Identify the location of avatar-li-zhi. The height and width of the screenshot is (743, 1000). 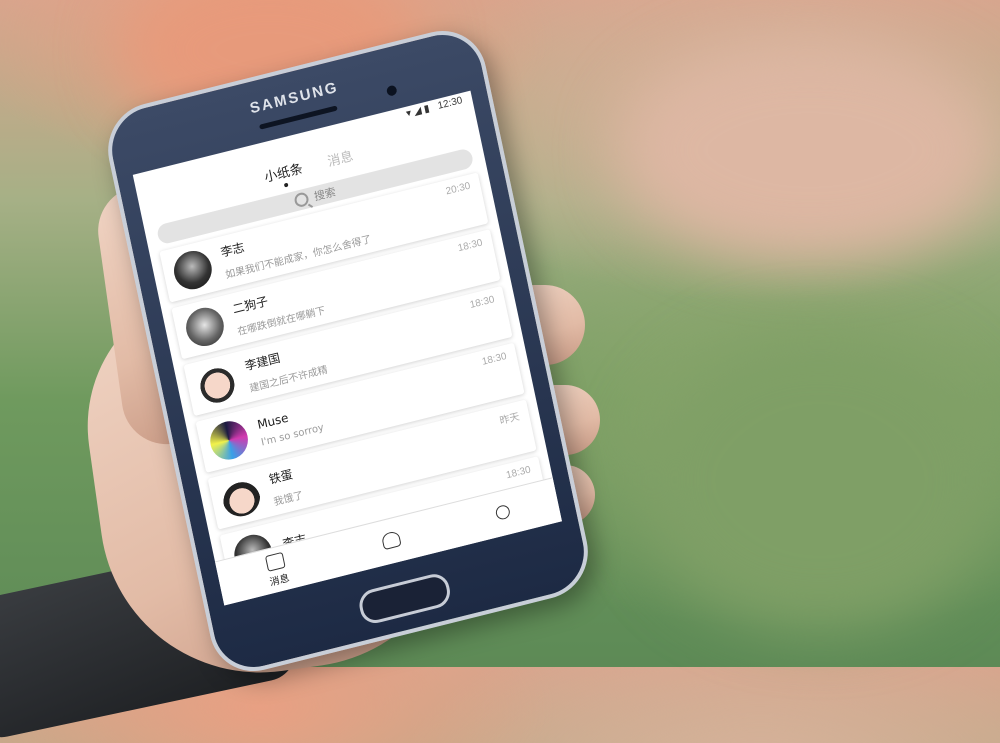
(193, 270).